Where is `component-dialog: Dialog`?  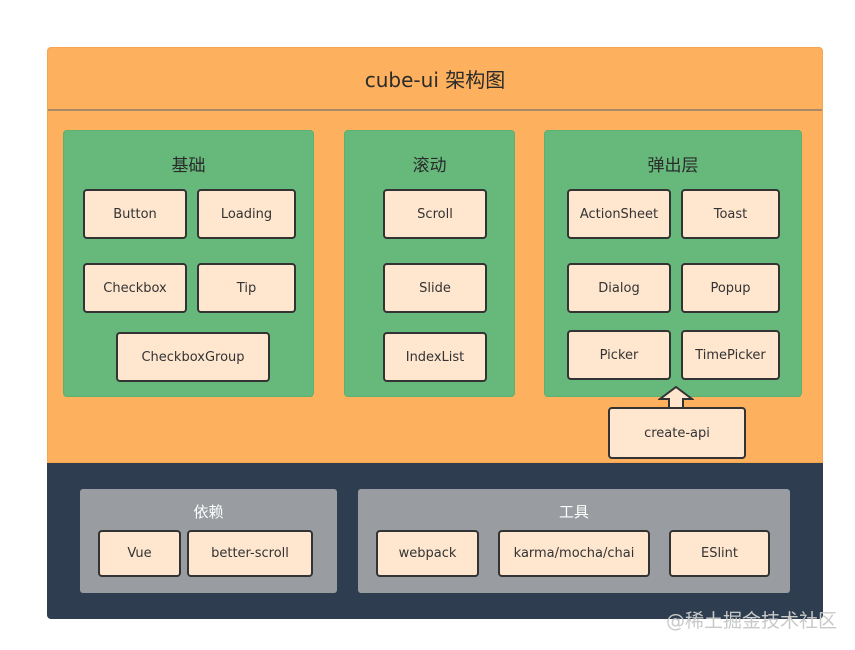 component-dialog: Dialog is located at coordinates (619, 288).